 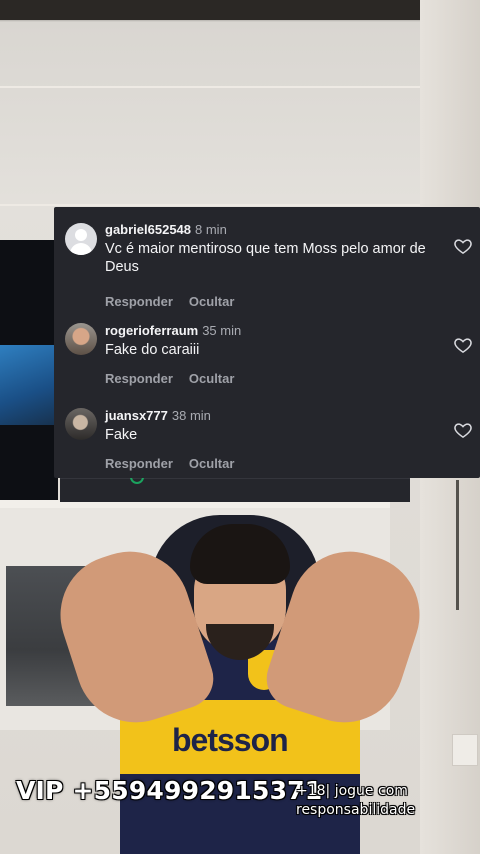 What do you see at coordinates (240, 554) in the screenshot?
I see `hair` at bounding box center [240, 554].